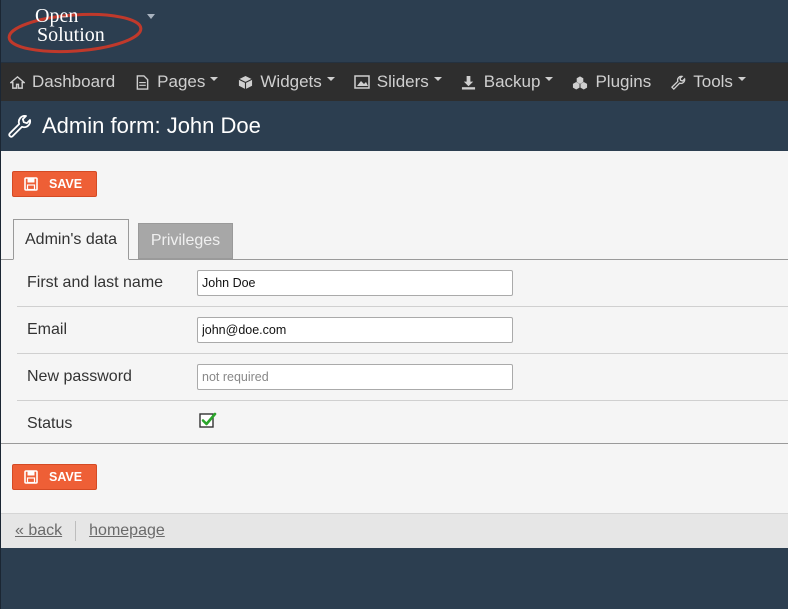 This screenshot has height=609, width=788. I want to click on status-label: Status, so click(50, 423).